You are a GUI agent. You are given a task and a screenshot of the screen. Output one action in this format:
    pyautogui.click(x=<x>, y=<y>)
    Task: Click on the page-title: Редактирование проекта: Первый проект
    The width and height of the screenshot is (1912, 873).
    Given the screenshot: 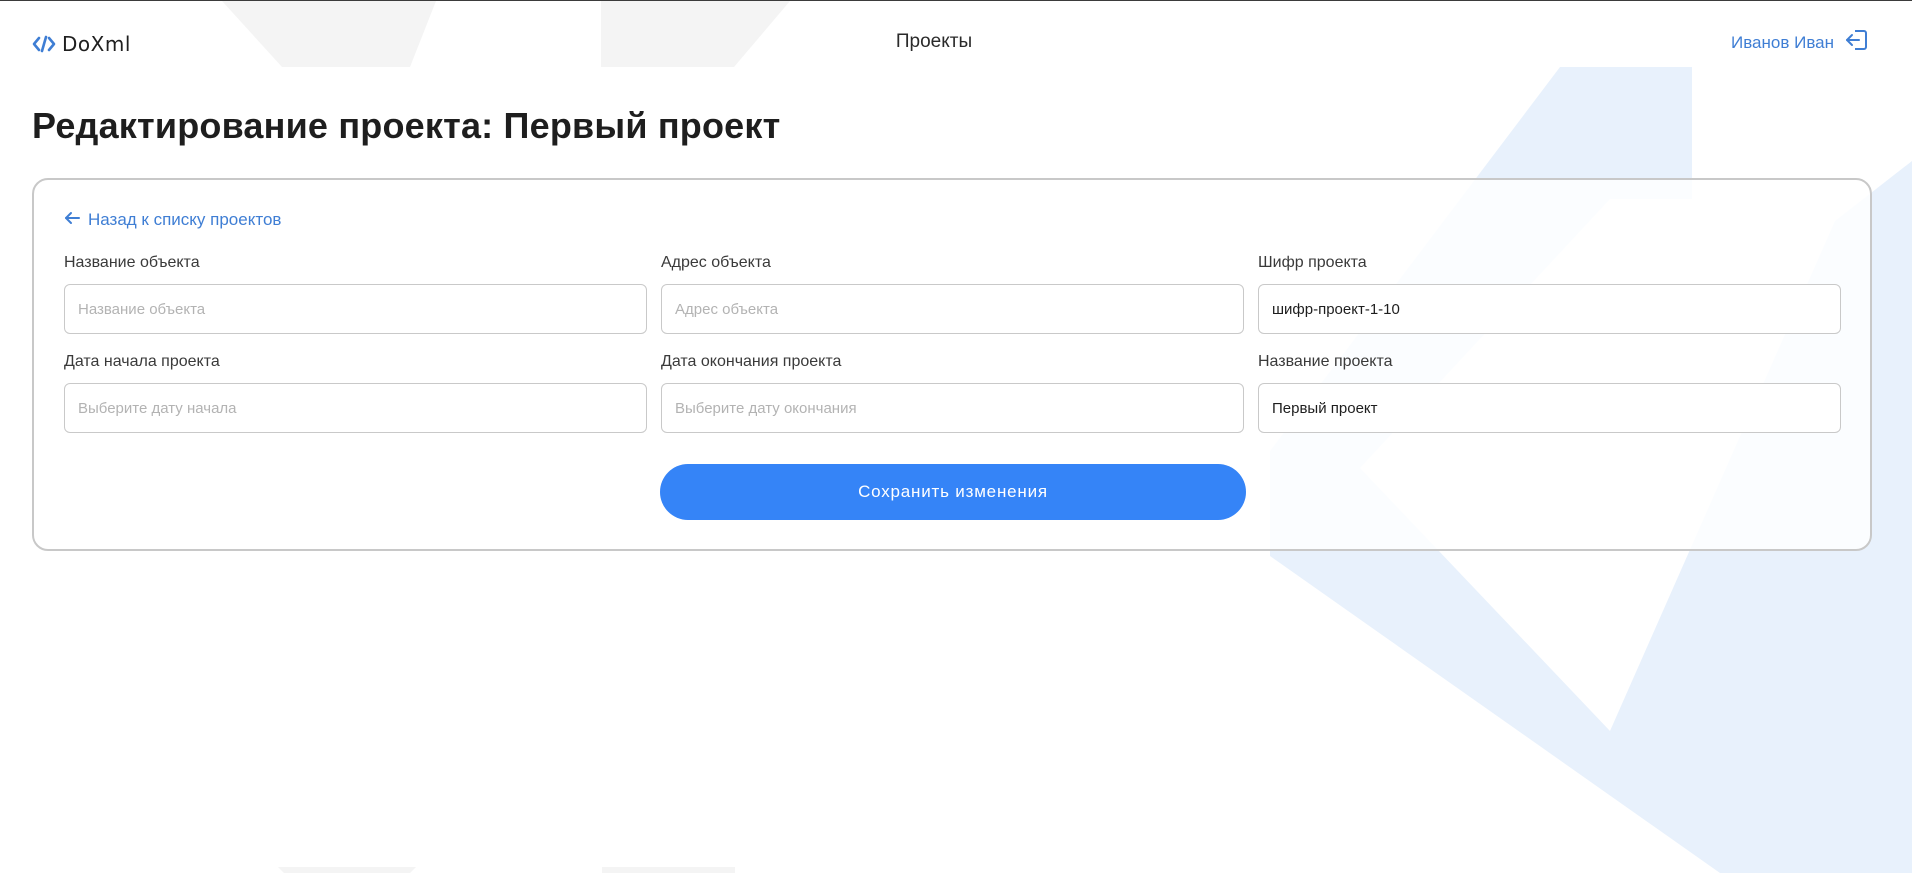 What is the action you would take?
    pyautogui.click(x=406, y=125)
    